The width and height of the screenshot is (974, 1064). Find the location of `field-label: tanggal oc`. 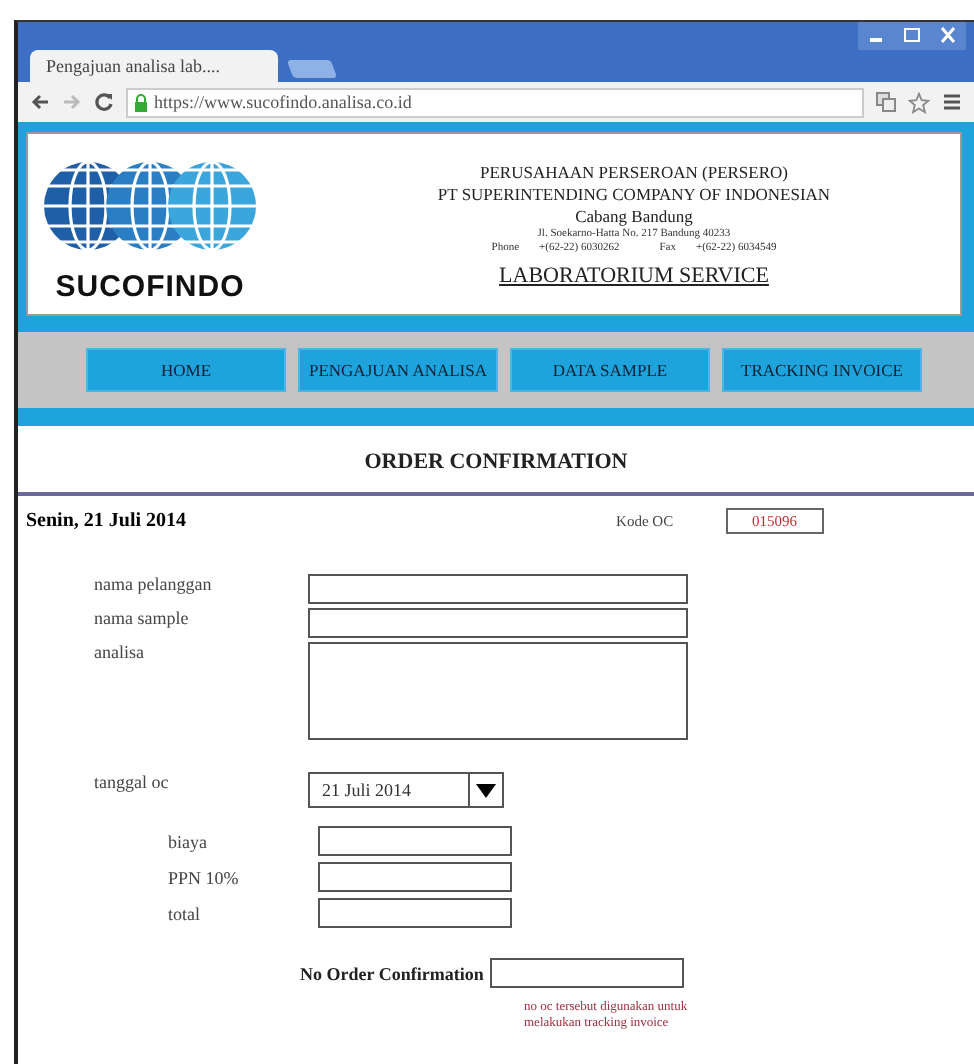

field-label: tanggal oc is located at coordinates (132, 782).